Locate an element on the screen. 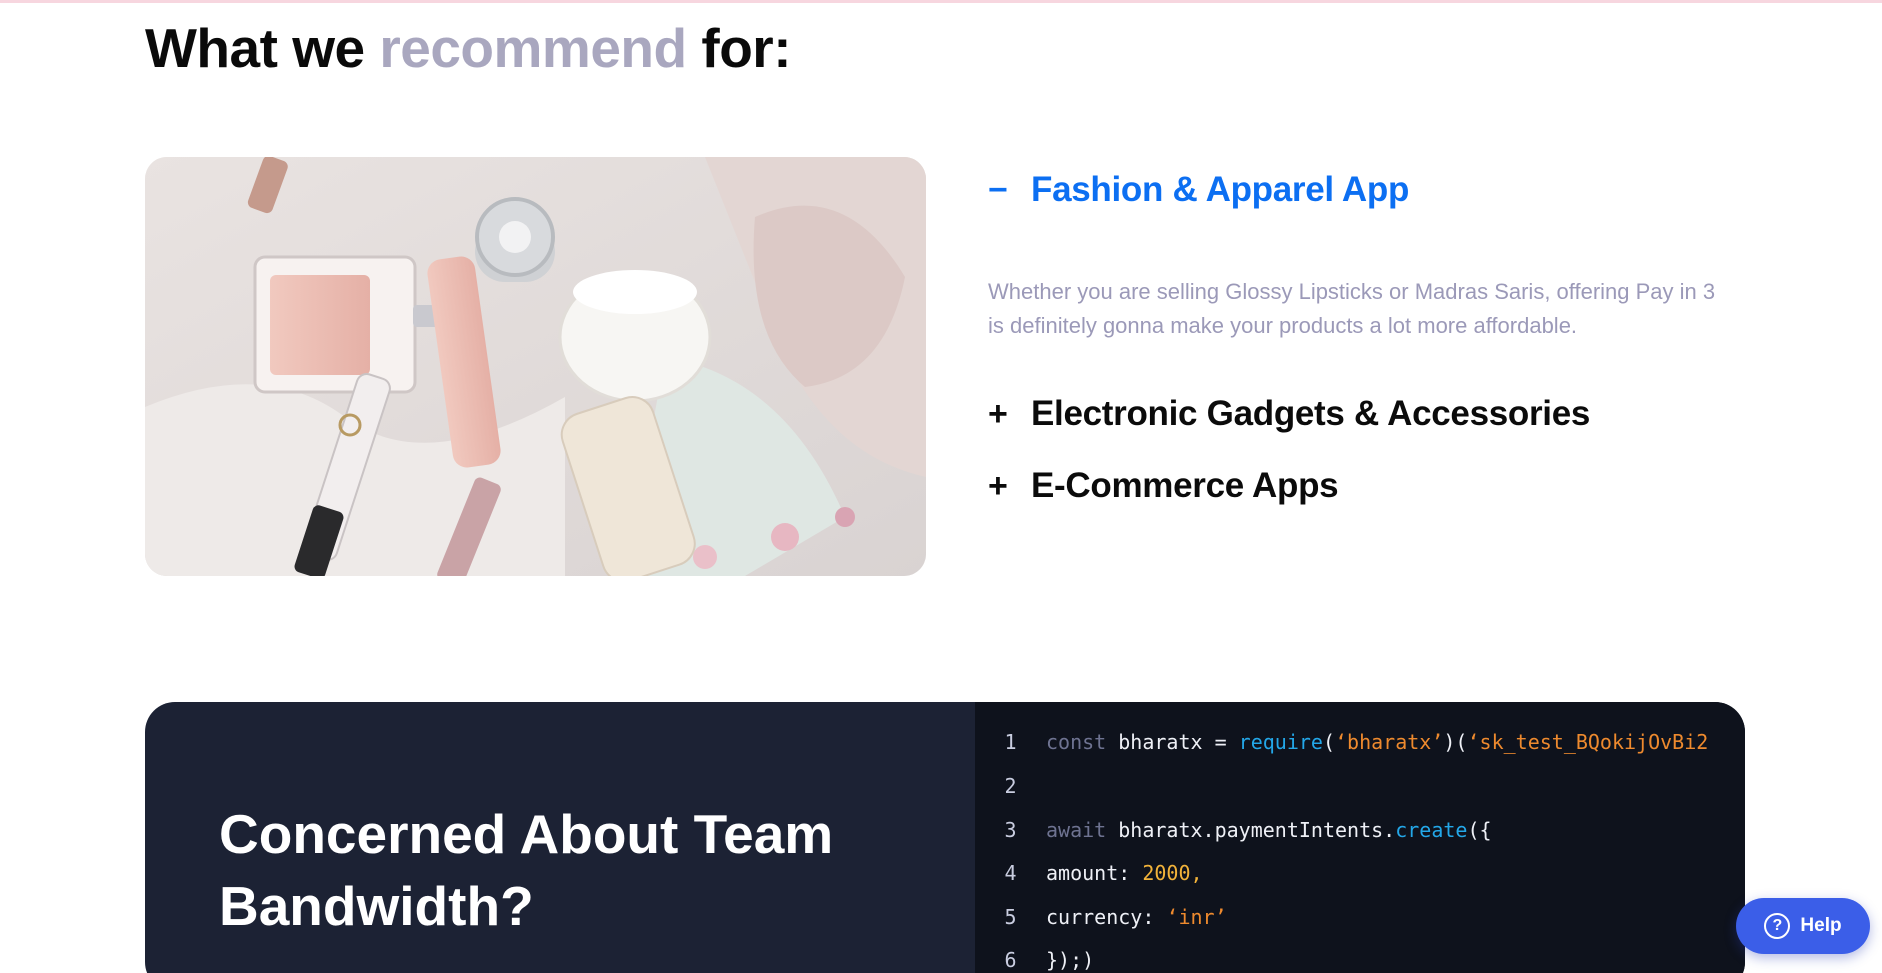 This screenshot has height=973, width=1882. code-line: 6 });) is located at coordinates (1034, 959).